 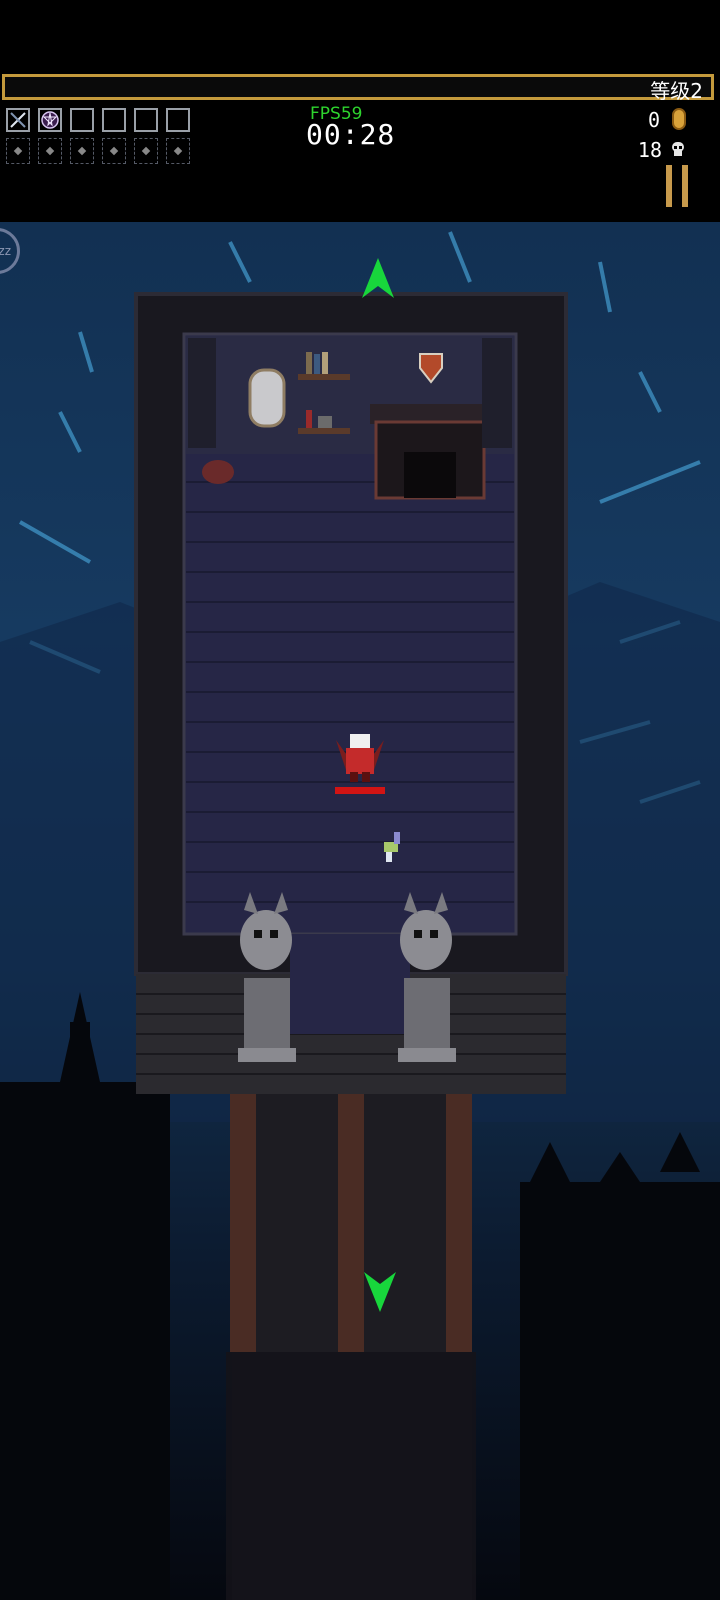 I want to click on weapon-slot-sword, so click(x=18, y=120).